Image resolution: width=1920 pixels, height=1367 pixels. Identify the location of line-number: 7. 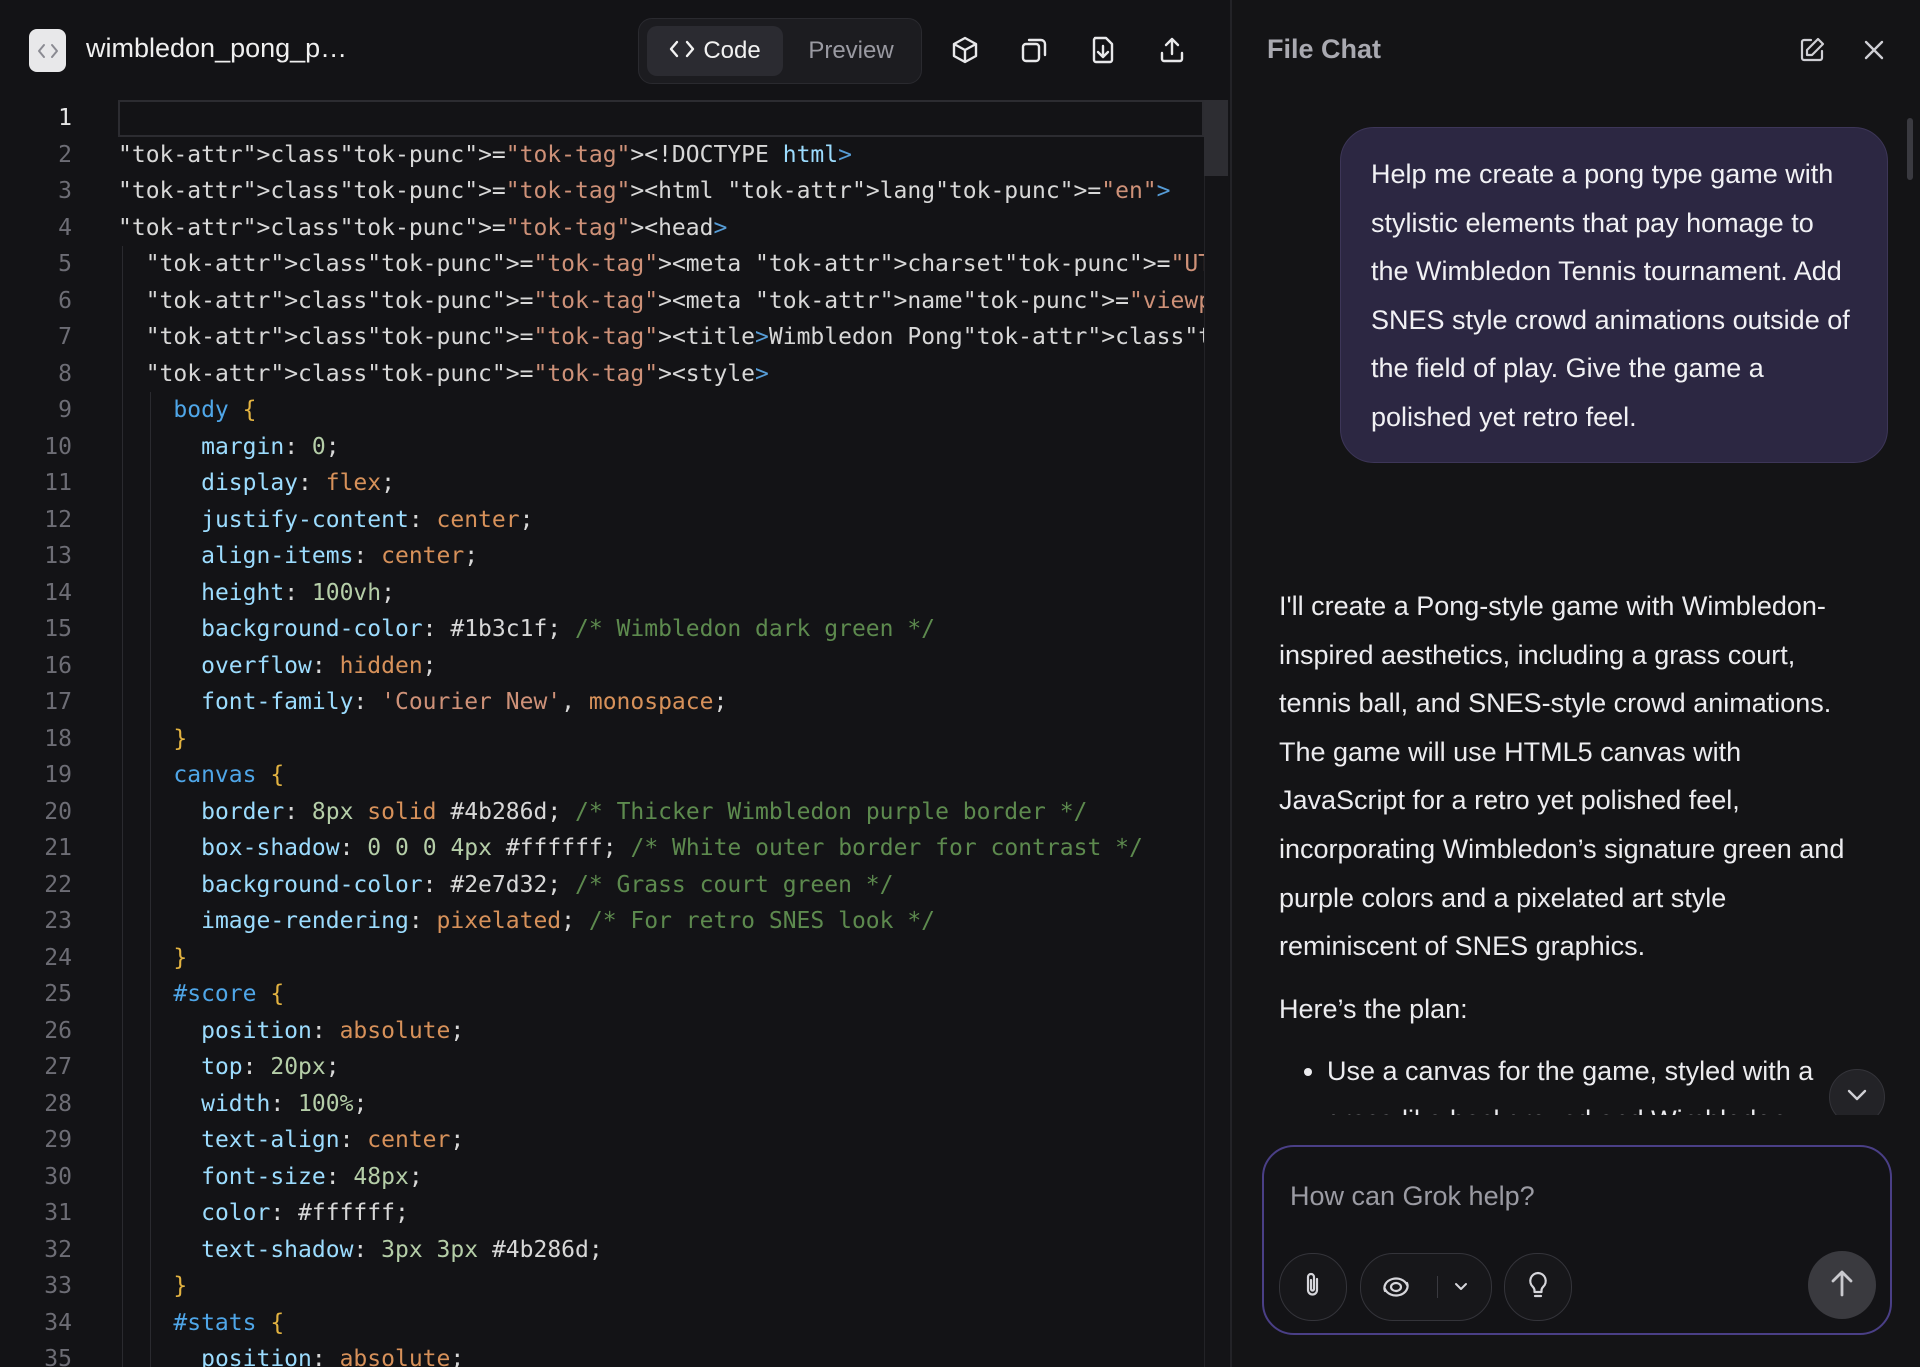
(65, 337).